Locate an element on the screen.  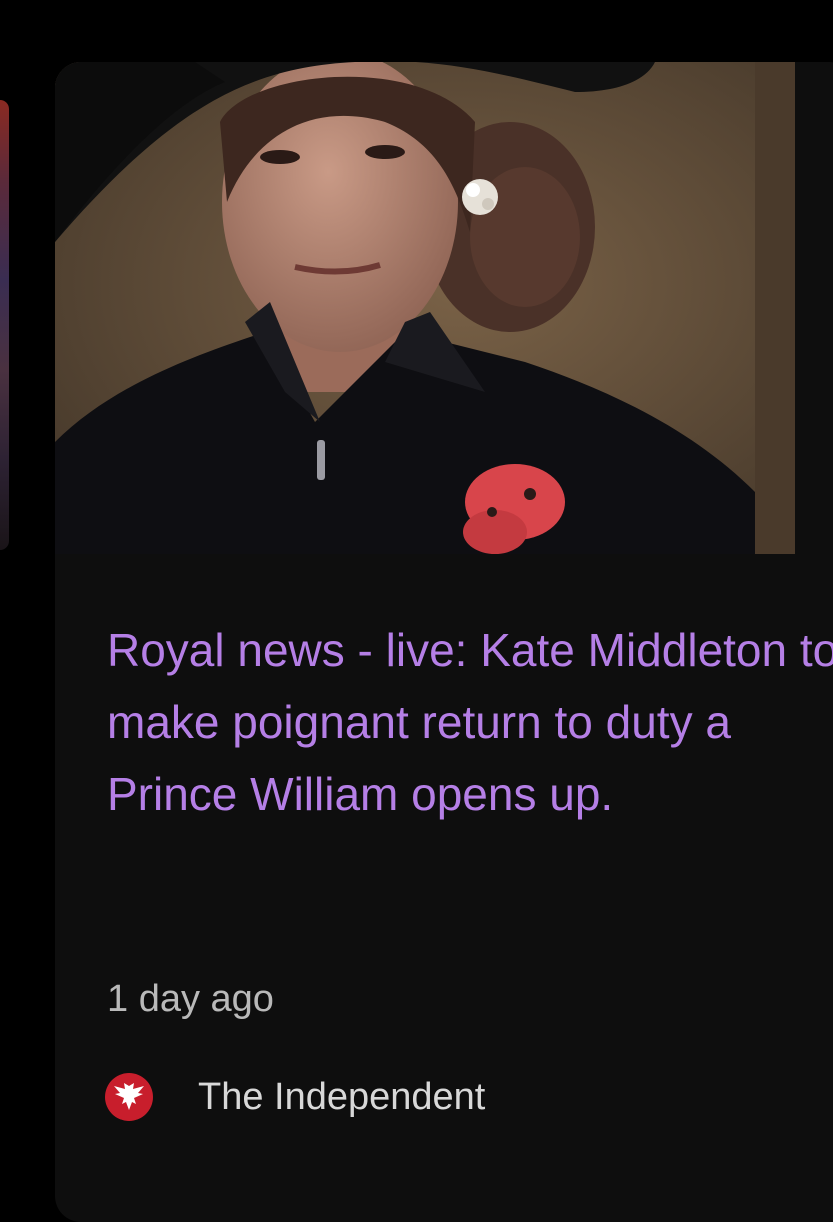
article-source: The Independent is located at coordinates (295, 1097).